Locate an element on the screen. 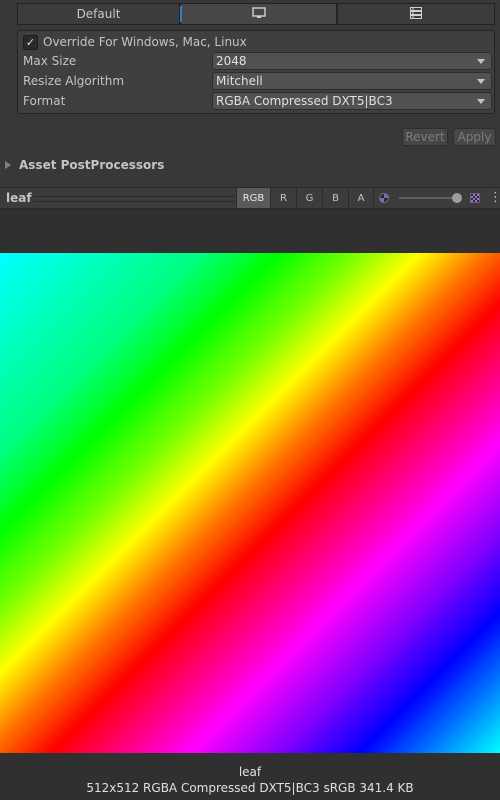 This screenshot has width=500, height=800. platform-tabs: Default is located at coordinates (256, 14).